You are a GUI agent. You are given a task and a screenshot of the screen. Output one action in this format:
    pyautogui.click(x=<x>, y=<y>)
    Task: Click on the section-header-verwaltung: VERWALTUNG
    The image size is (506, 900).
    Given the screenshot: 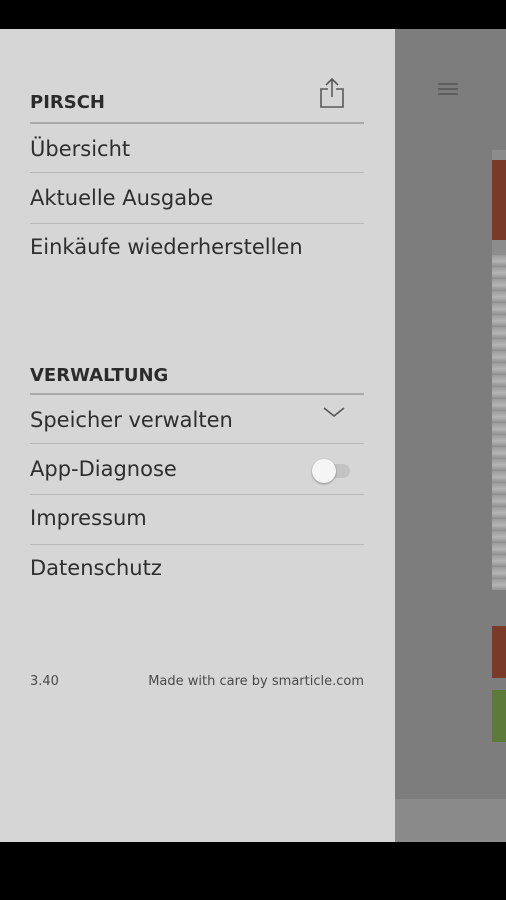 What is the action you would take?
    pyautogui.click(x=99, y=375)
    